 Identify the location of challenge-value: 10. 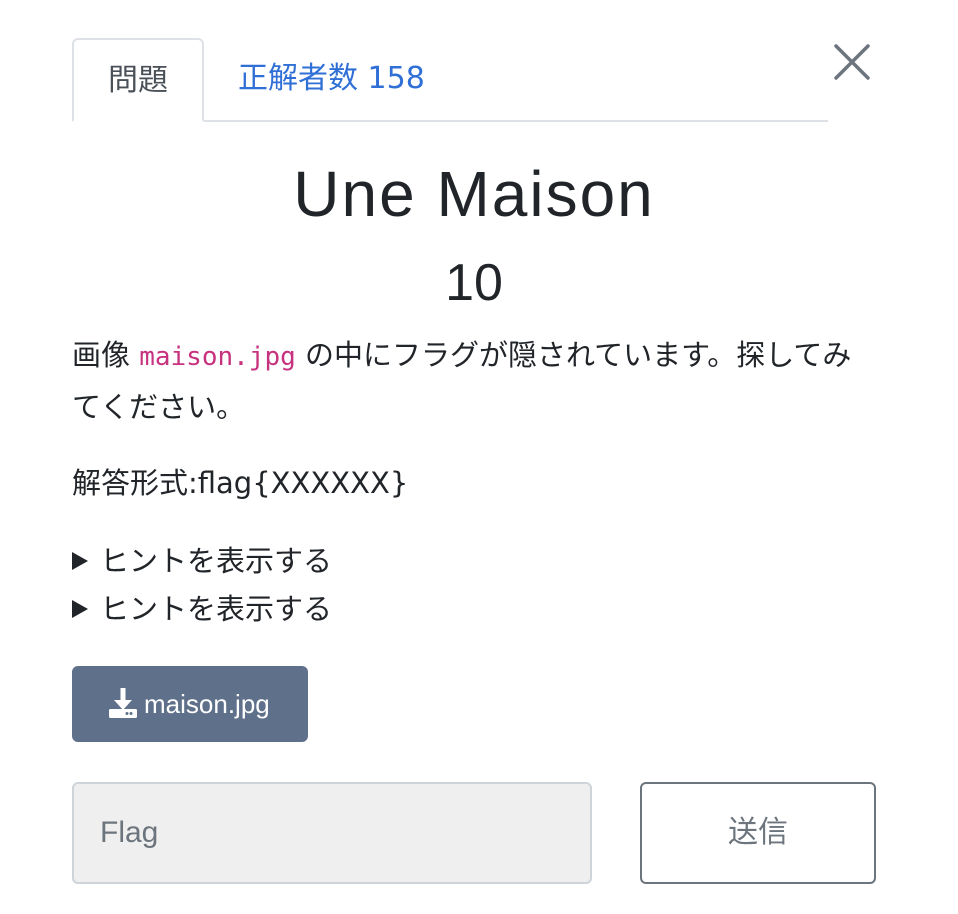
(474, 283).